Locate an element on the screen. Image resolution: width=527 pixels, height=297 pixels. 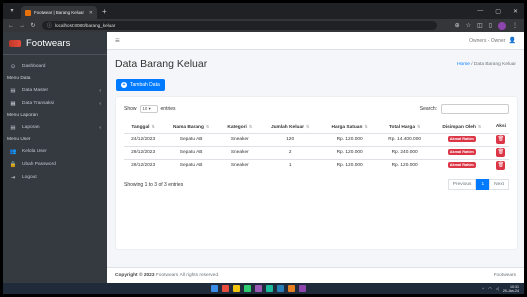
sidebar-item-data-transaksi: ▦ Data Transaksi ‹ is located at coordinates (55, 103).